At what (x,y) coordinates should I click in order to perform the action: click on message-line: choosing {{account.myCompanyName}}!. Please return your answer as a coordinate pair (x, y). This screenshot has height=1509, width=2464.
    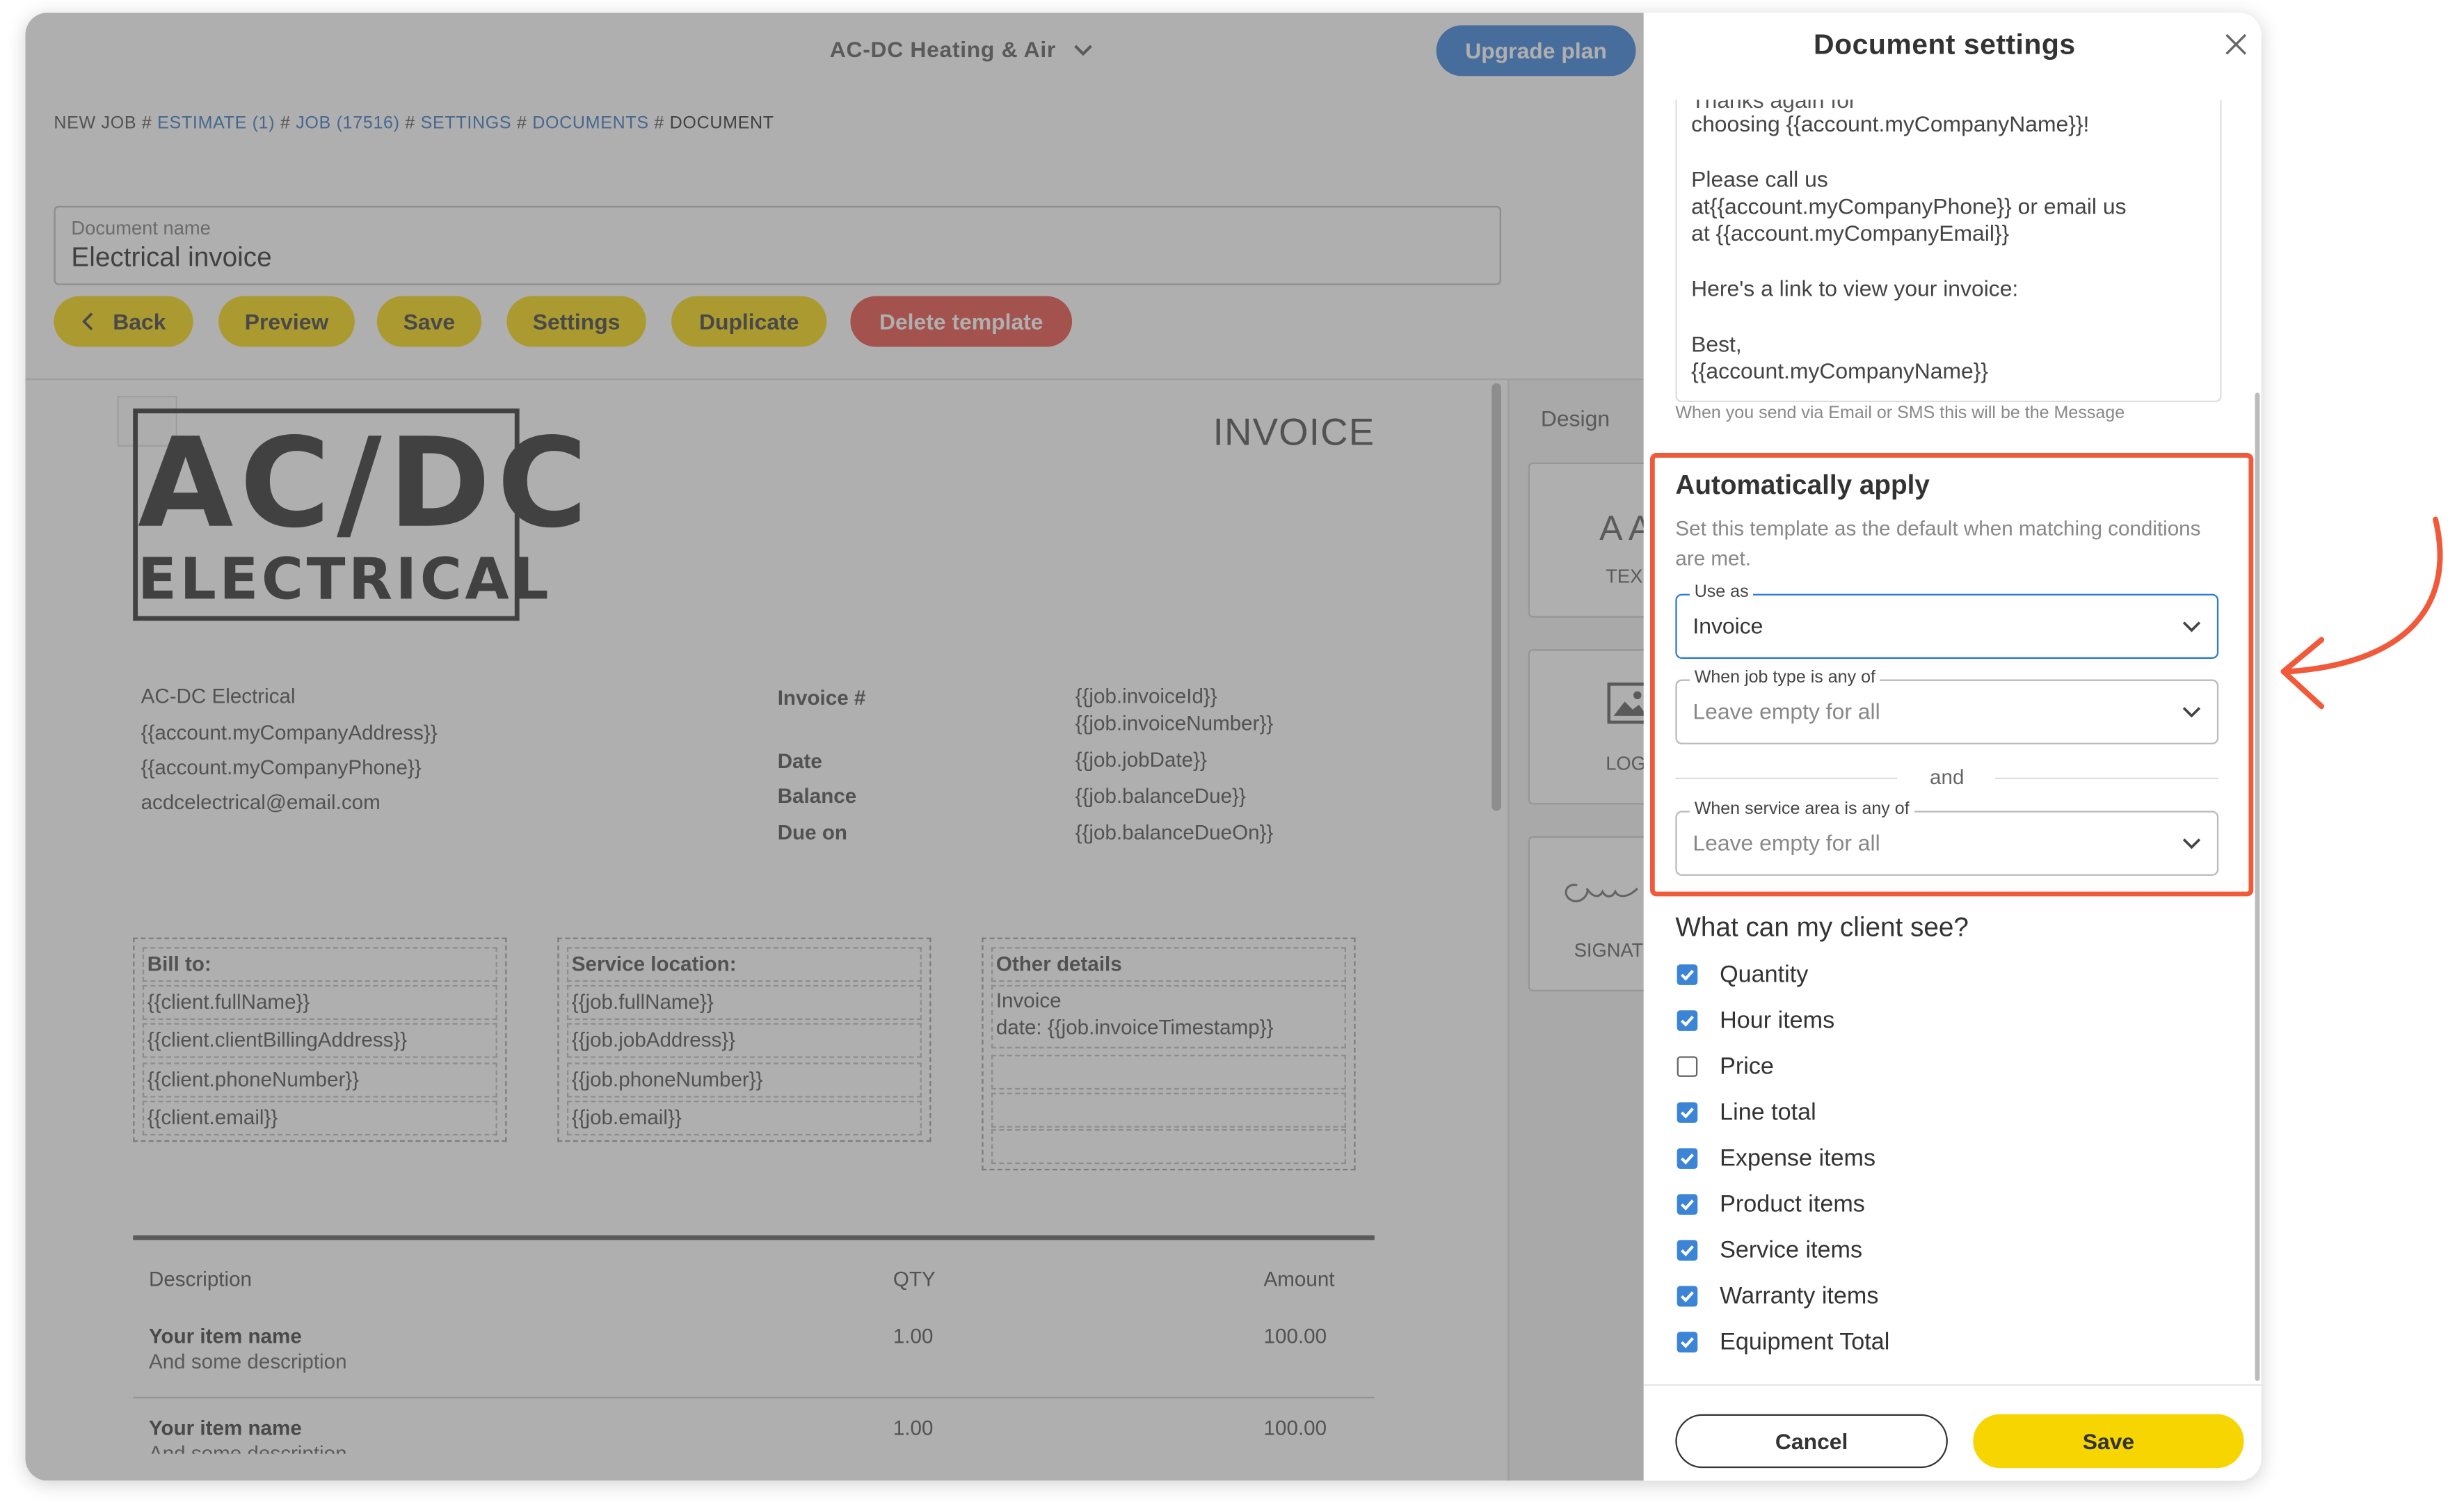
    Looking at the image, I should click on (1890, 123).